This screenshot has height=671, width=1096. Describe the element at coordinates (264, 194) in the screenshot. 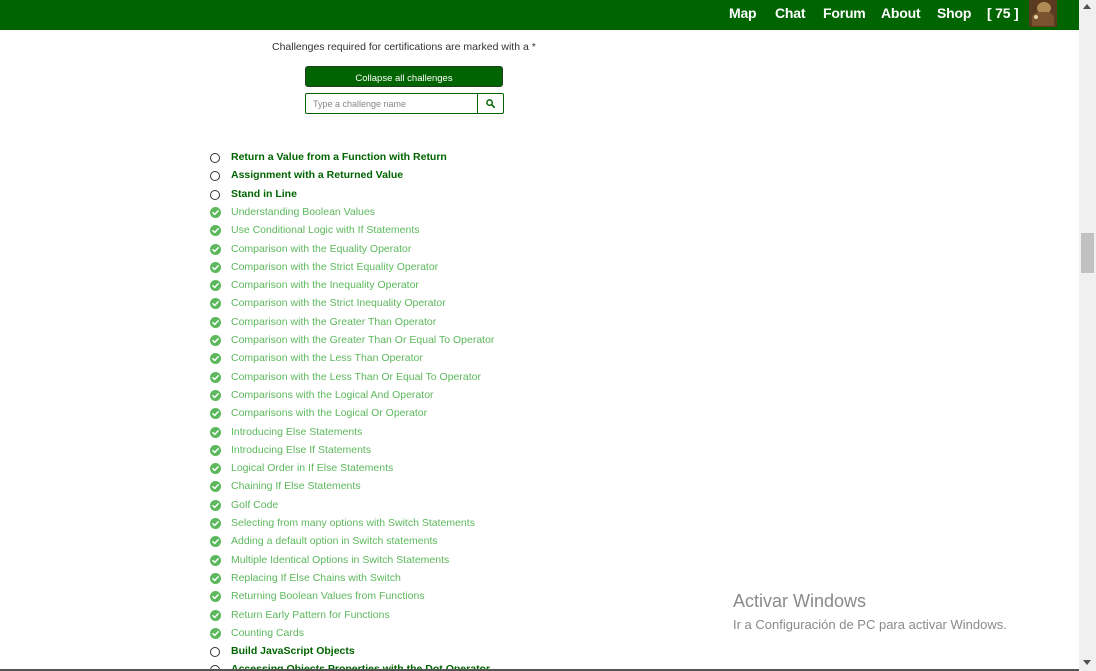

I see `challenge-link: Stand in Line` at that location.